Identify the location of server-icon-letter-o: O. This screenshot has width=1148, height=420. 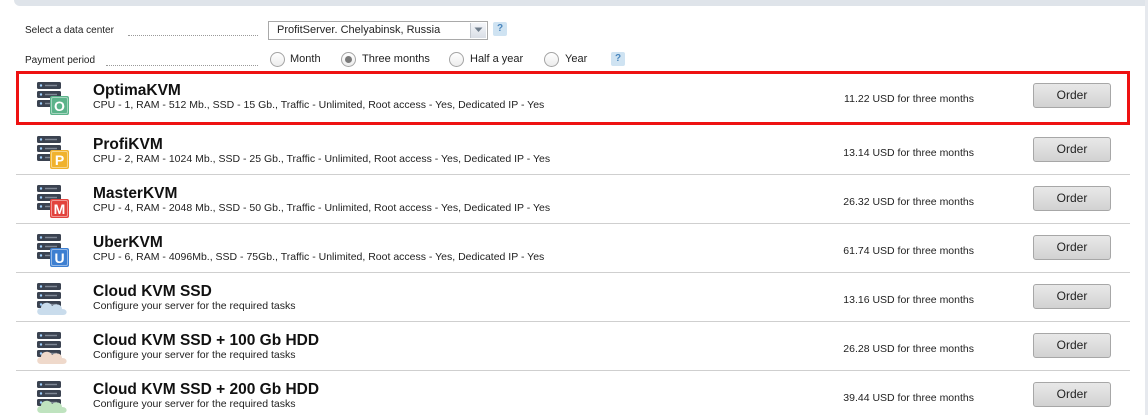
(53, 98).